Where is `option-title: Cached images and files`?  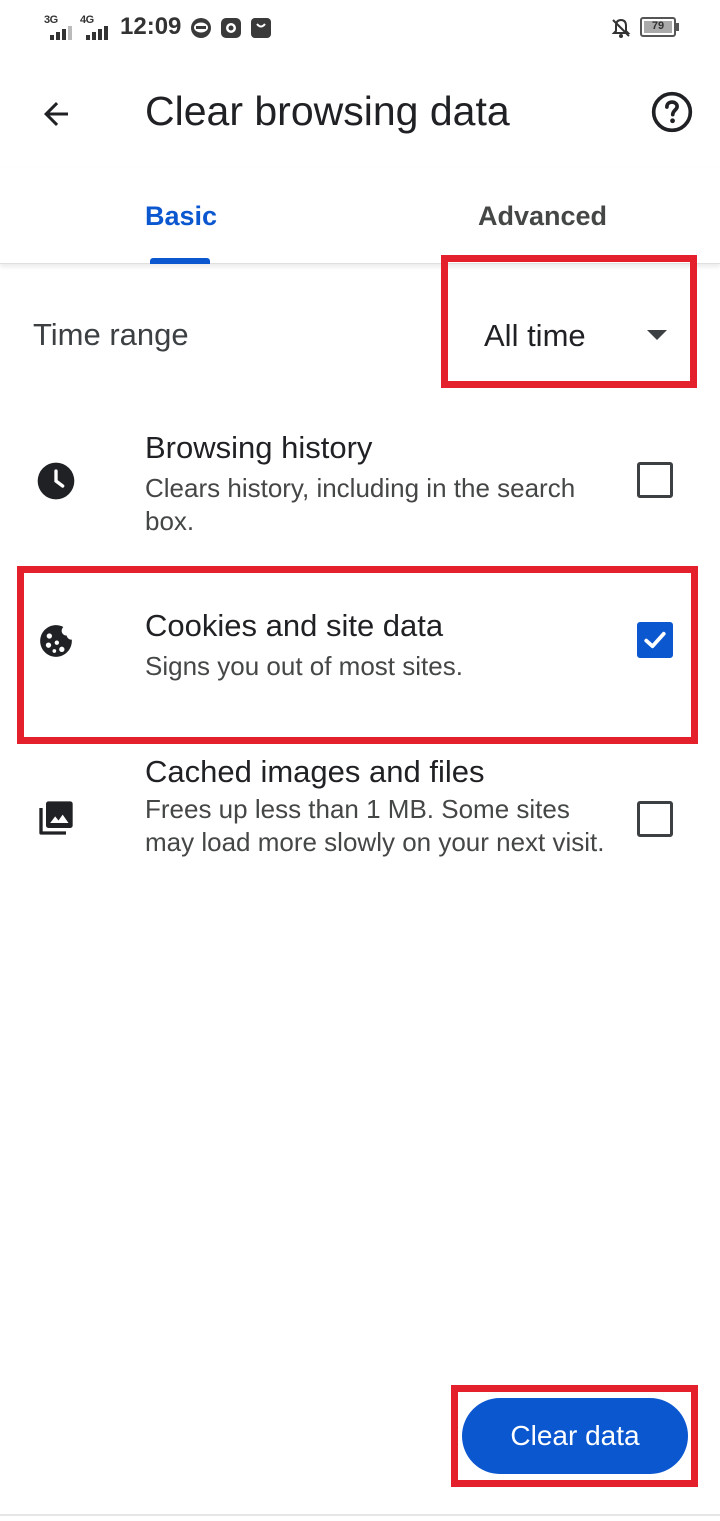 option-title: Cached images and files is located at coordinates (315, 771).